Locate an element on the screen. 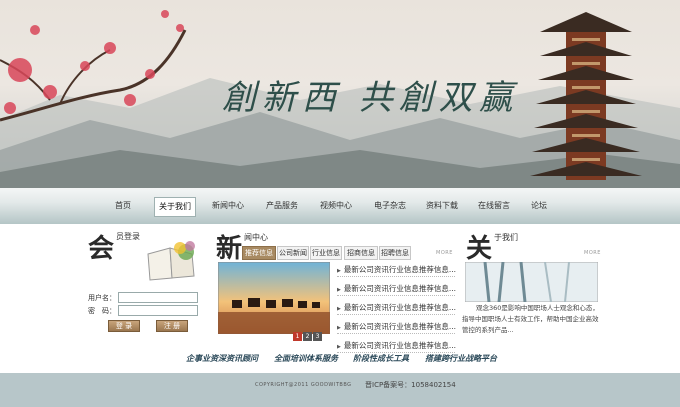 The width and height of the screenshot is (680, 407). nav-item-magazine: 电子杂志 is located at coordinates (390, 206).